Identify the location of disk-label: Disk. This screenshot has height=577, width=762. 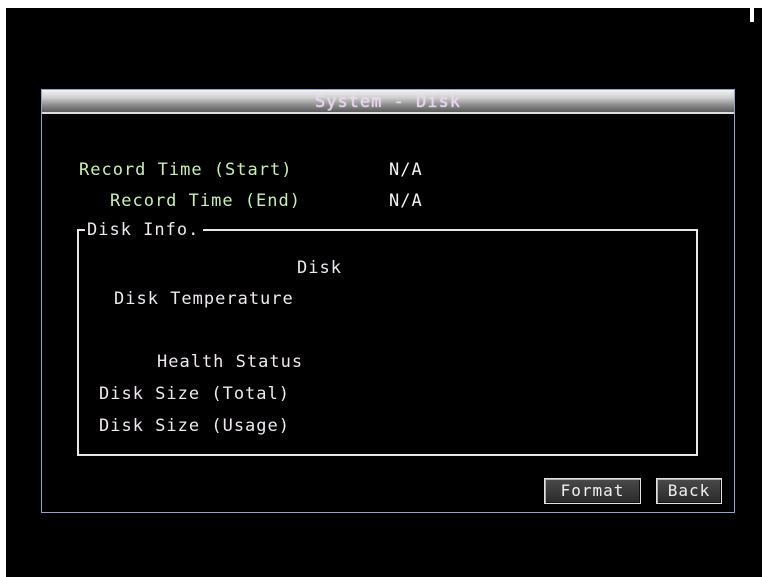
(319, 268).